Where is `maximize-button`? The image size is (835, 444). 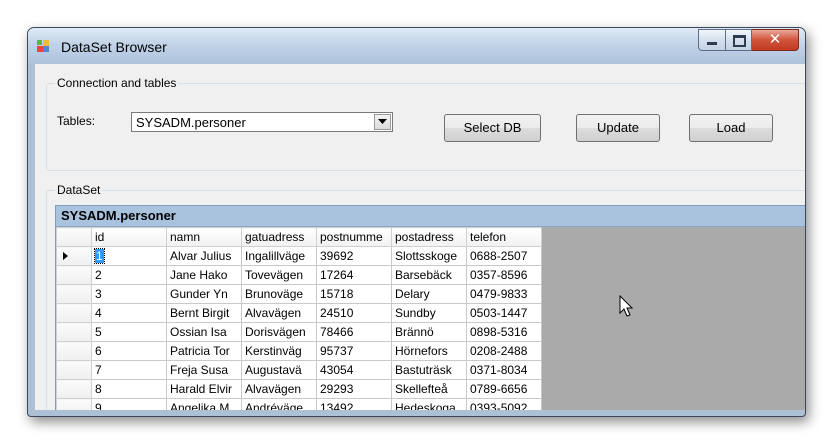
maximize-button is located at coordinates (739, 40).